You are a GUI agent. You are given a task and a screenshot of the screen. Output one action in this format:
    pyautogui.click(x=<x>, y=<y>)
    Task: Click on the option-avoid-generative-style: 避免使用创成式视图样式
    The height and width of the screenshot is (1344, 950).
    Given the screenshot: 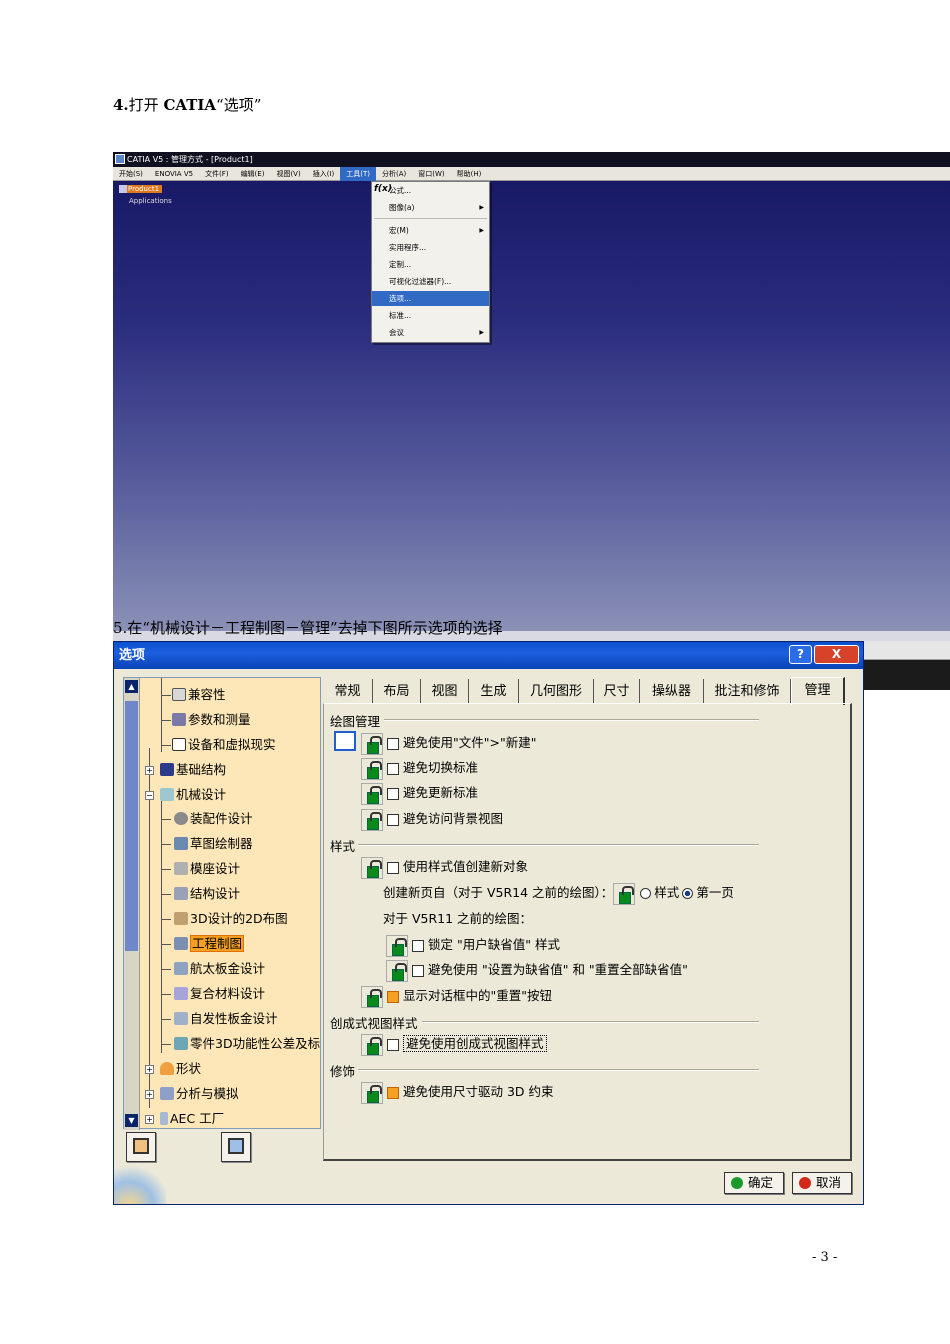 What is the action you would take?
    pyautogui.click(x=454, y=1044)
    